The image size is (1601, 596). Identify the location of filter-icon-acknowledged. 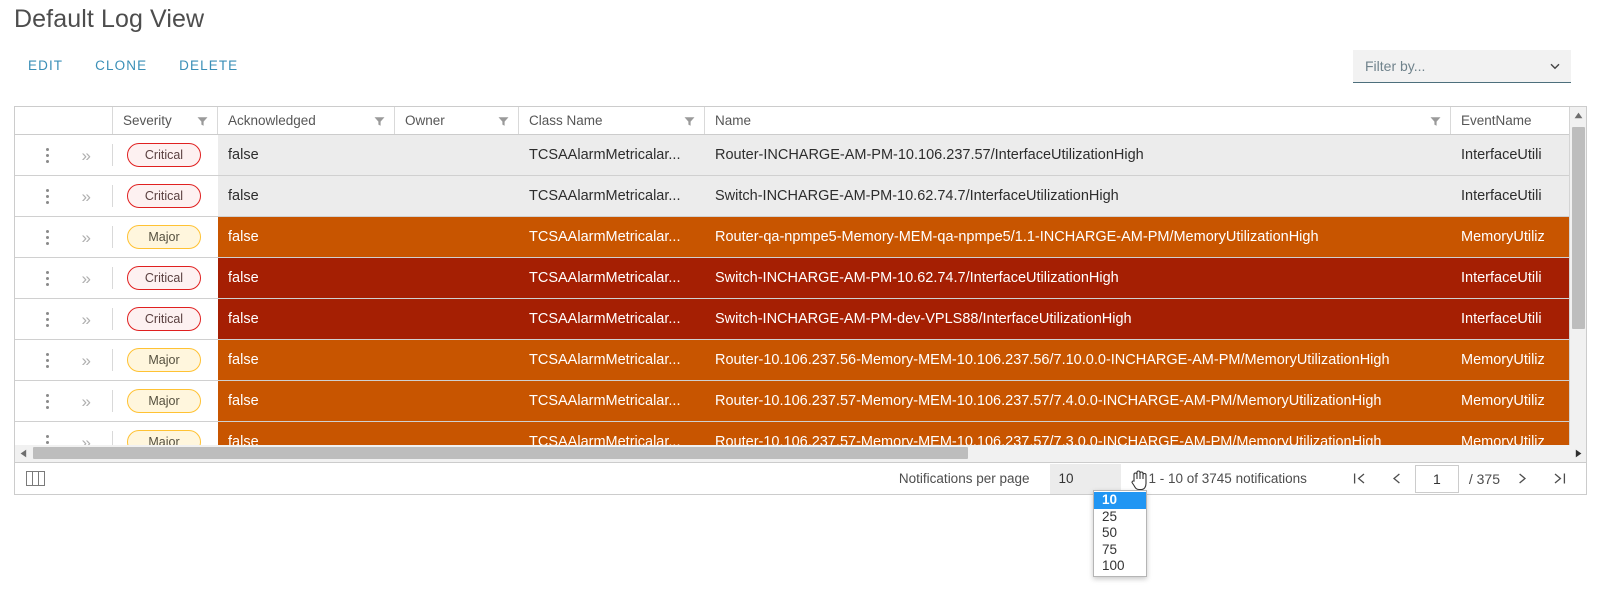
(379, 120).